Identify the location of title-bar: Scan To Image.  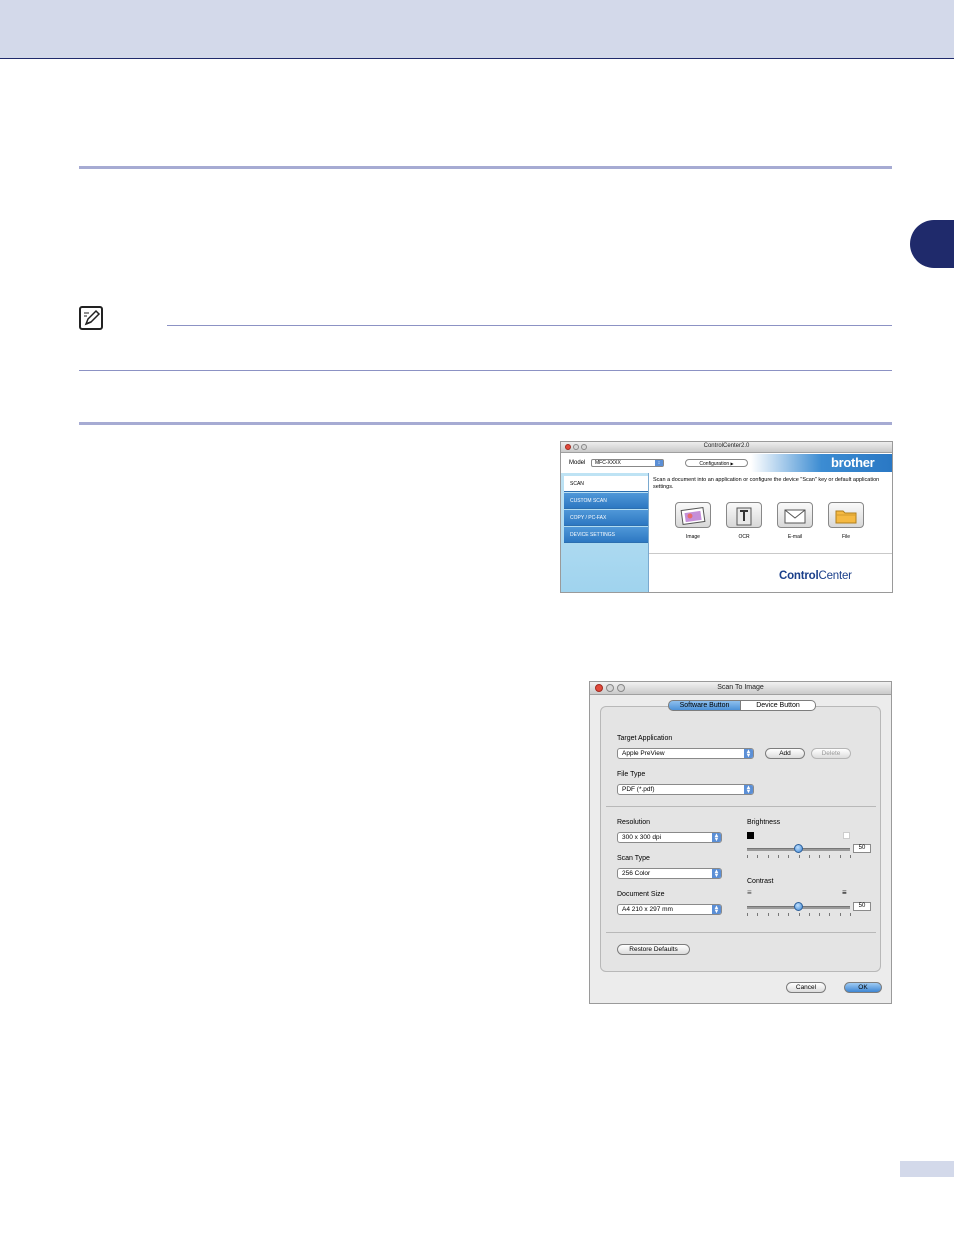
(740, 688).